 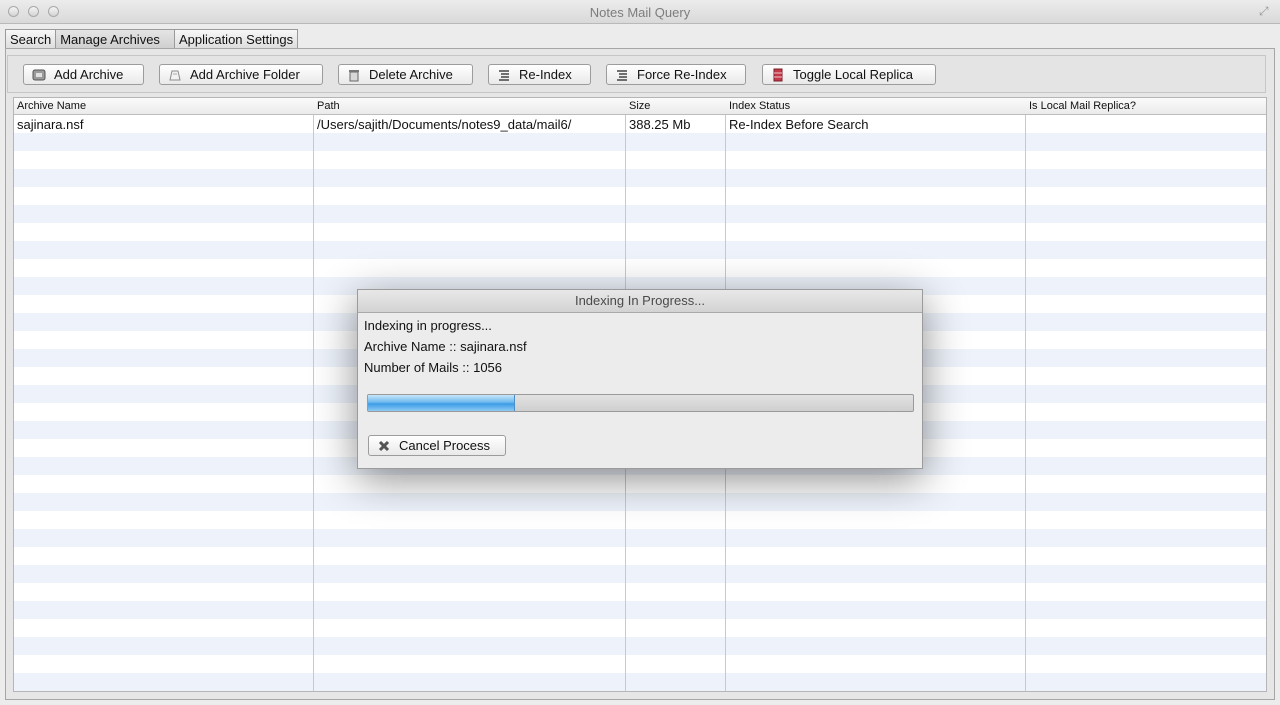 What do you see at coordinates (411, 74) in the screenshot?
I see `delete-archive-label: Delete Archive` at bounding box center [411, 74].